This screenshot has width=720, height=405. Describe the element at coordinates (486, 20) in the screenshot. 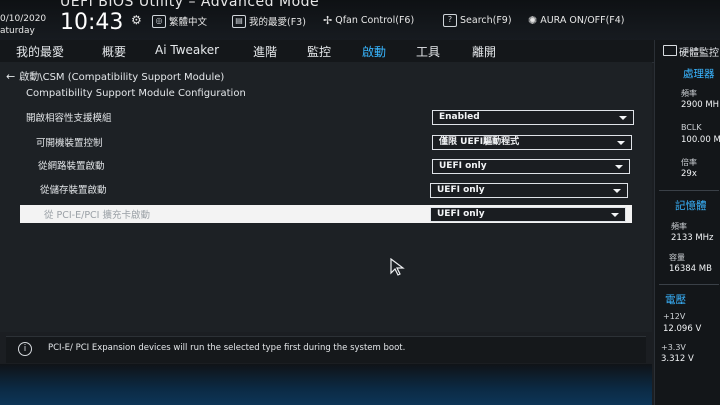

I see `search-label: Search(F9)` at that location.